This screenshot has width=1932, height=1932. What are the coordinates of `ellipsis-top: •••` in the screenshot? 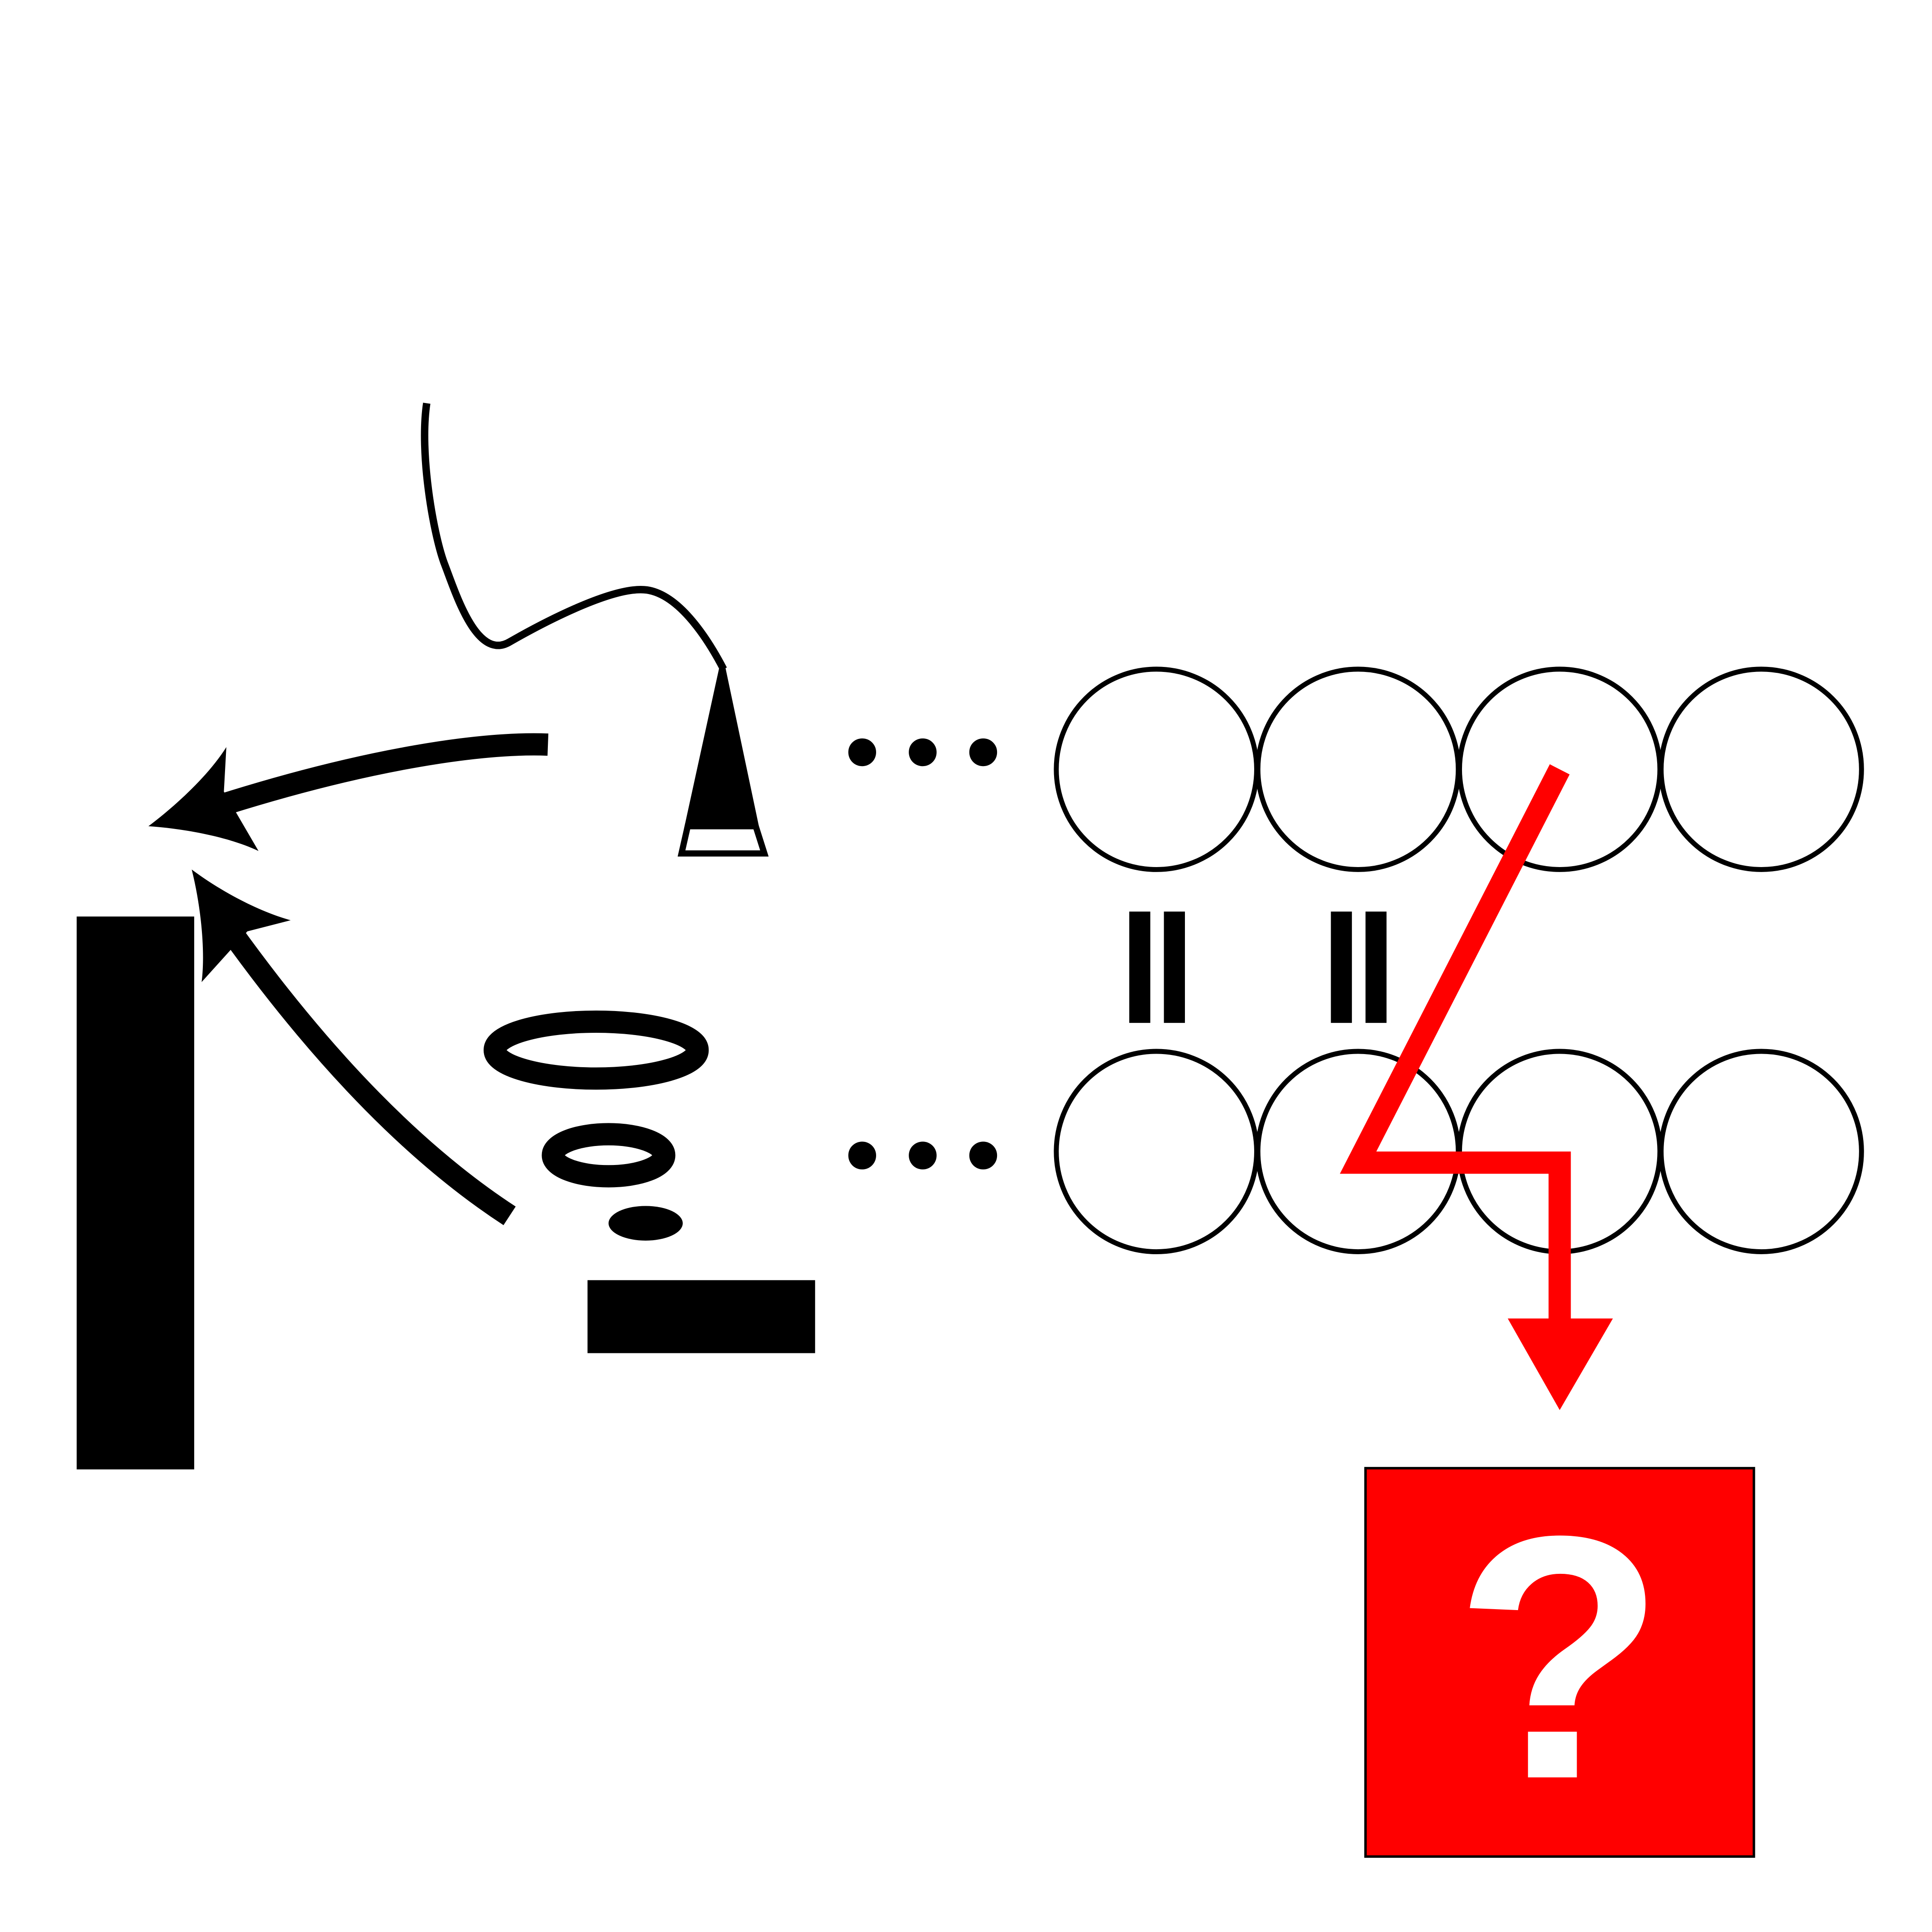 It's located at (928, 755).